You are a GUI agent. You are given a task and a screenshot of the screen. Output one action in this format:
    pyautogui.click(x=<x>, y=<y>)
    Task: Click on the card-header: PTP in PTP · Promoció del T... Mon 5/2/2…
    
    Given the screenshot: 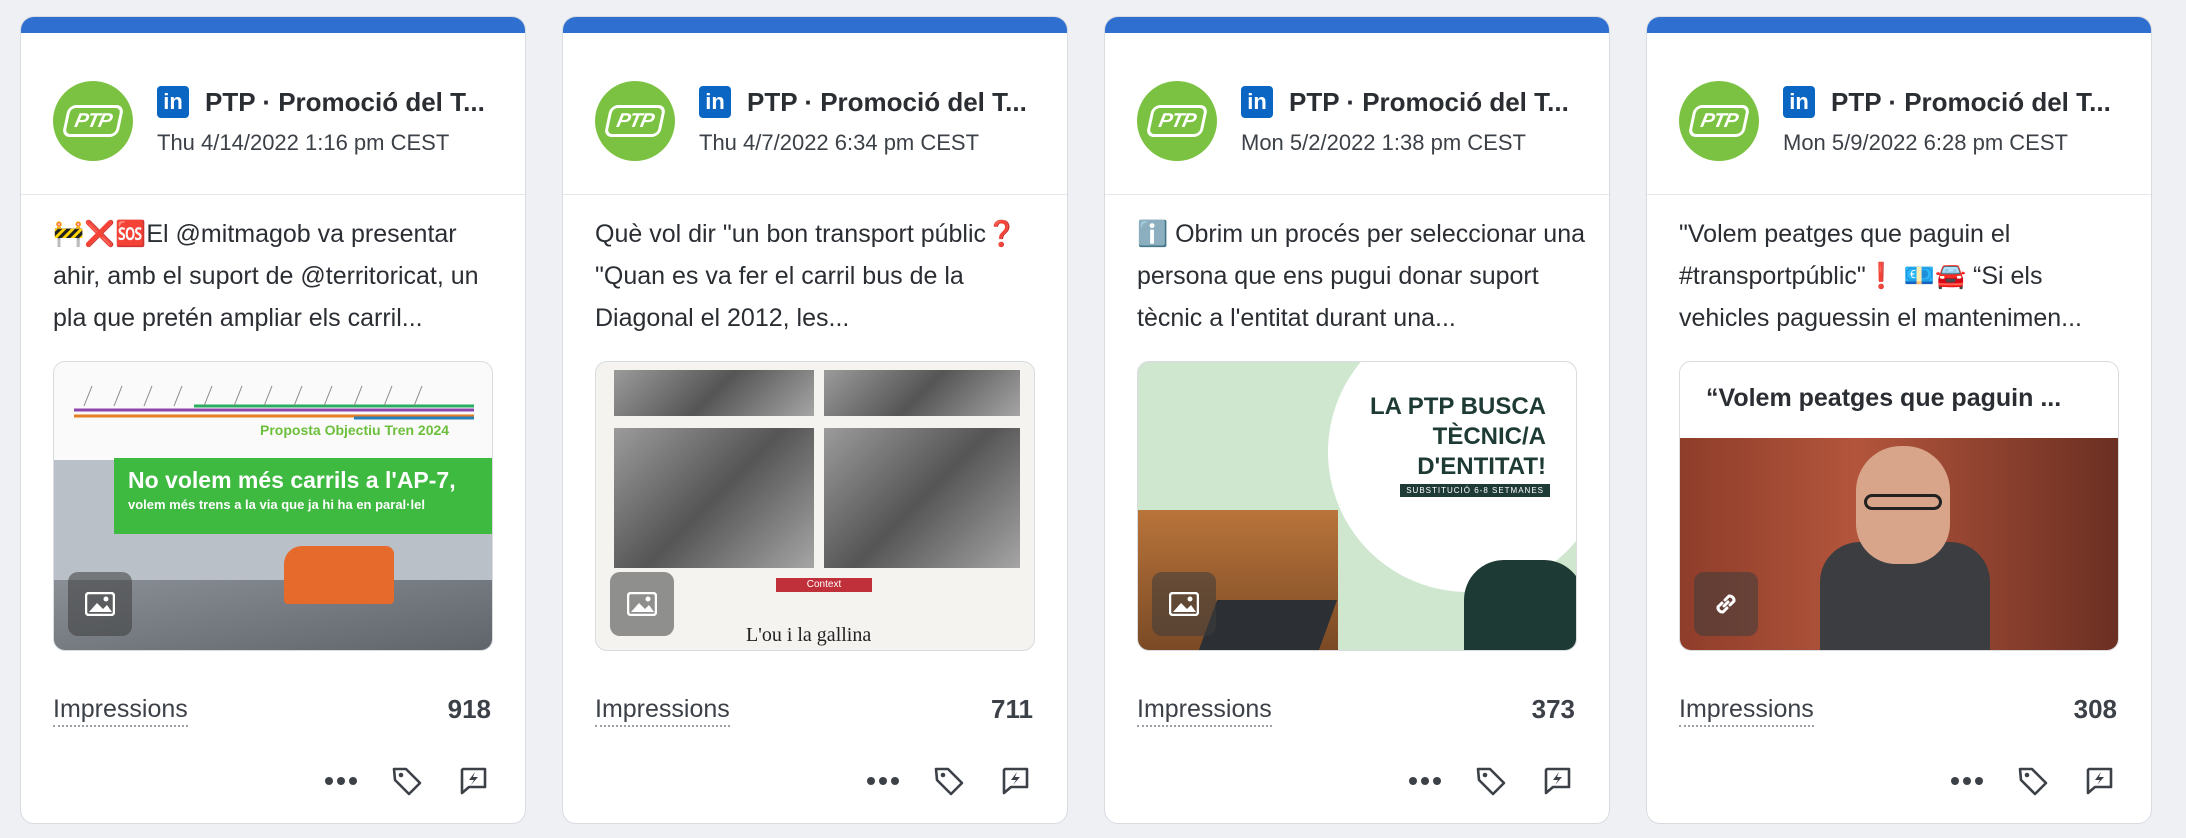 What is the action you would take?
    pyautogui.click(x=1357, y=114)
    